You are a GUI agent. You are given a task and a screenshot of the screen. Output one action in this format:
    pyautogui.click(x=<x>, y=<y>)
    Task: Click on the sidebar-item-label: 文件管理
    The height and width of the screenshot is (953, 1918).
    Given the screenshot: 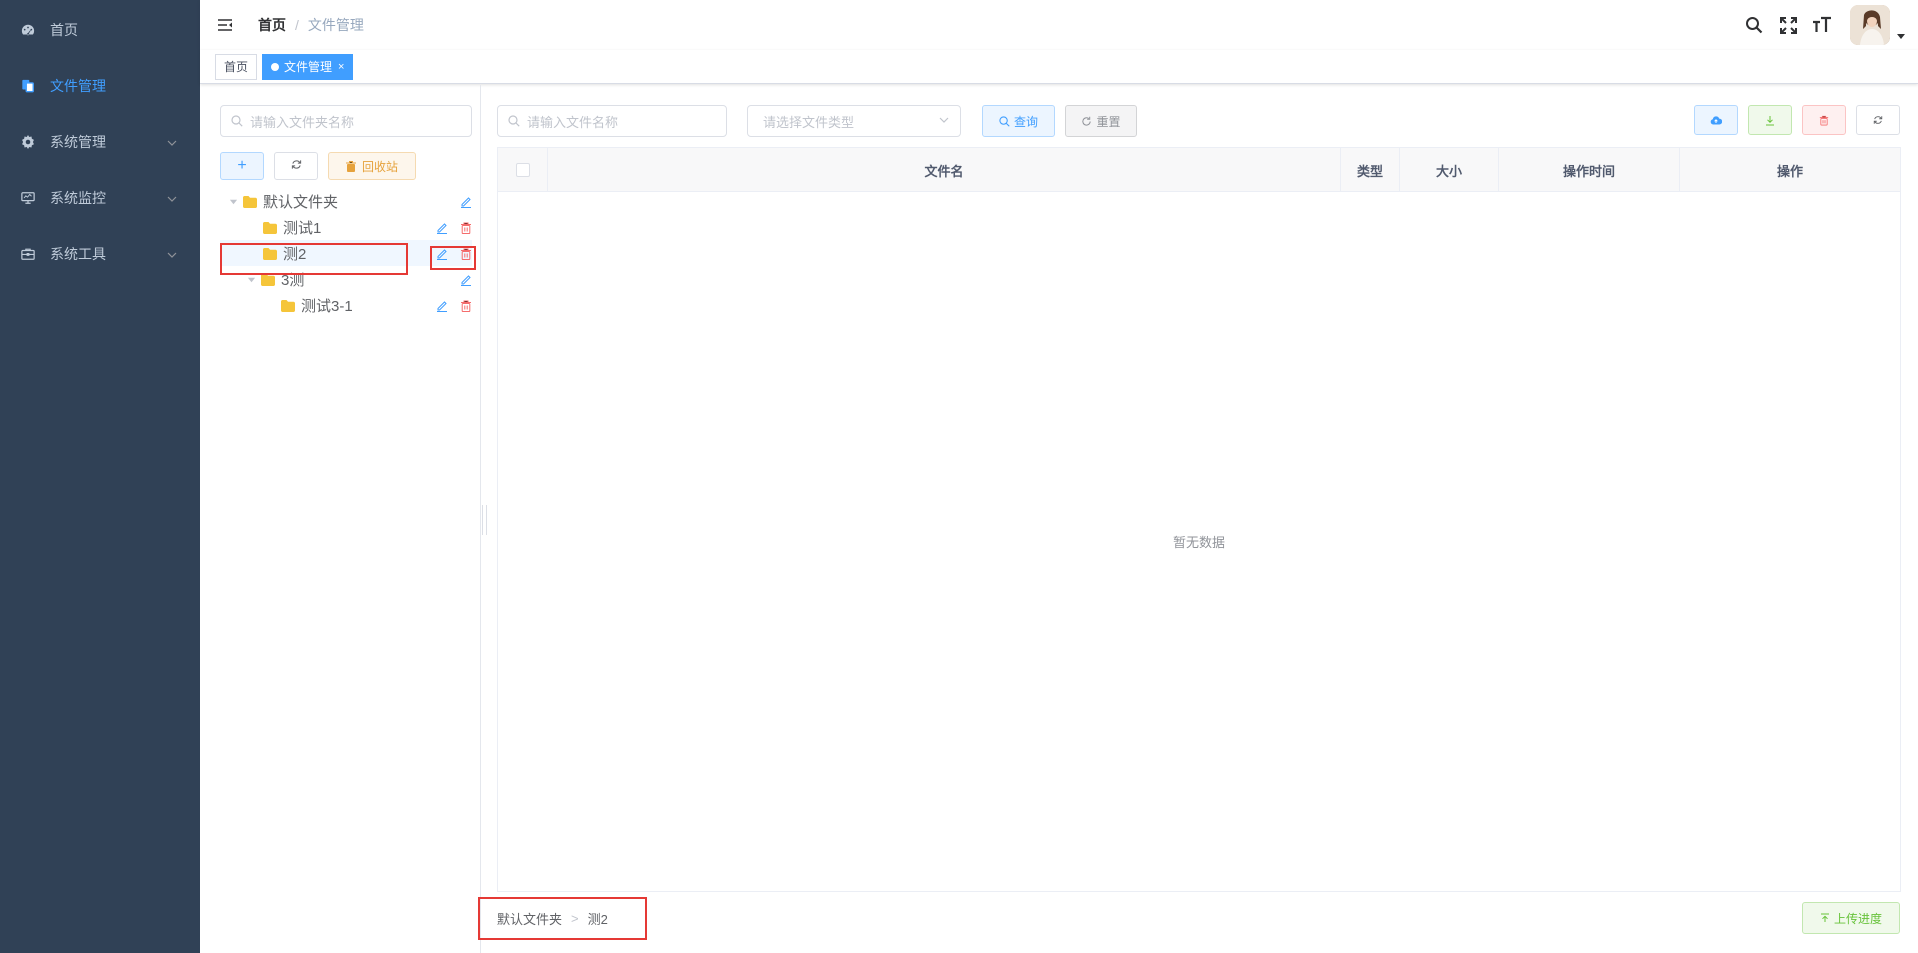 What is the action you would take?
    pyautogui.click(x=78, y=86)
    